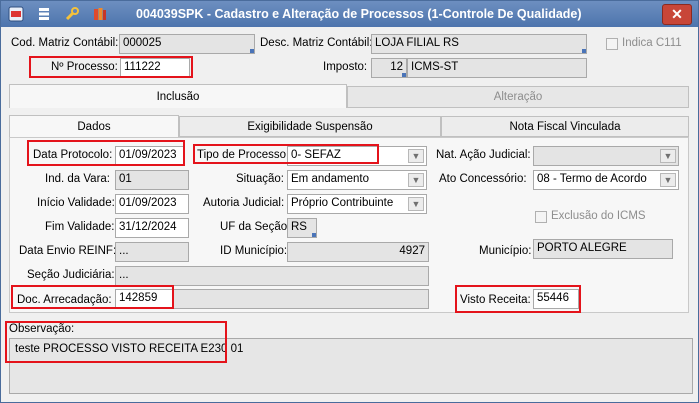  I want to click on visto-receita-value: 55446, so click(553, 298).